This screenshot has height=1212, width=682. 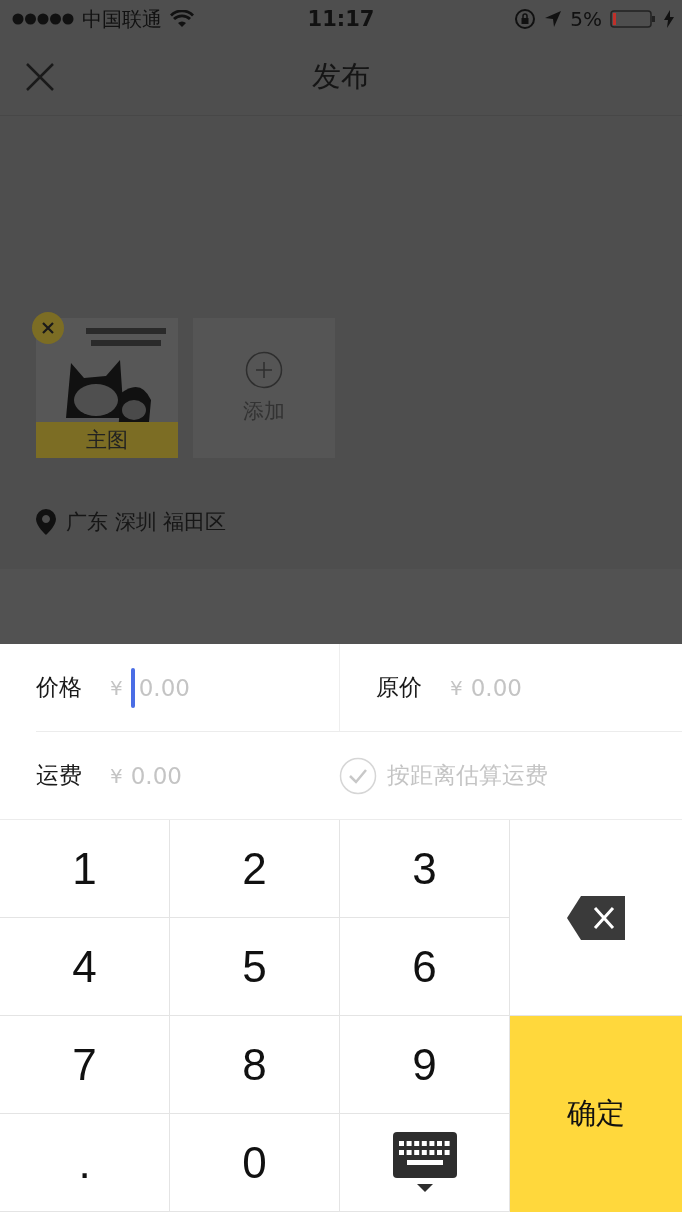 I want to click on checkbox, so click(x=358, y=775).